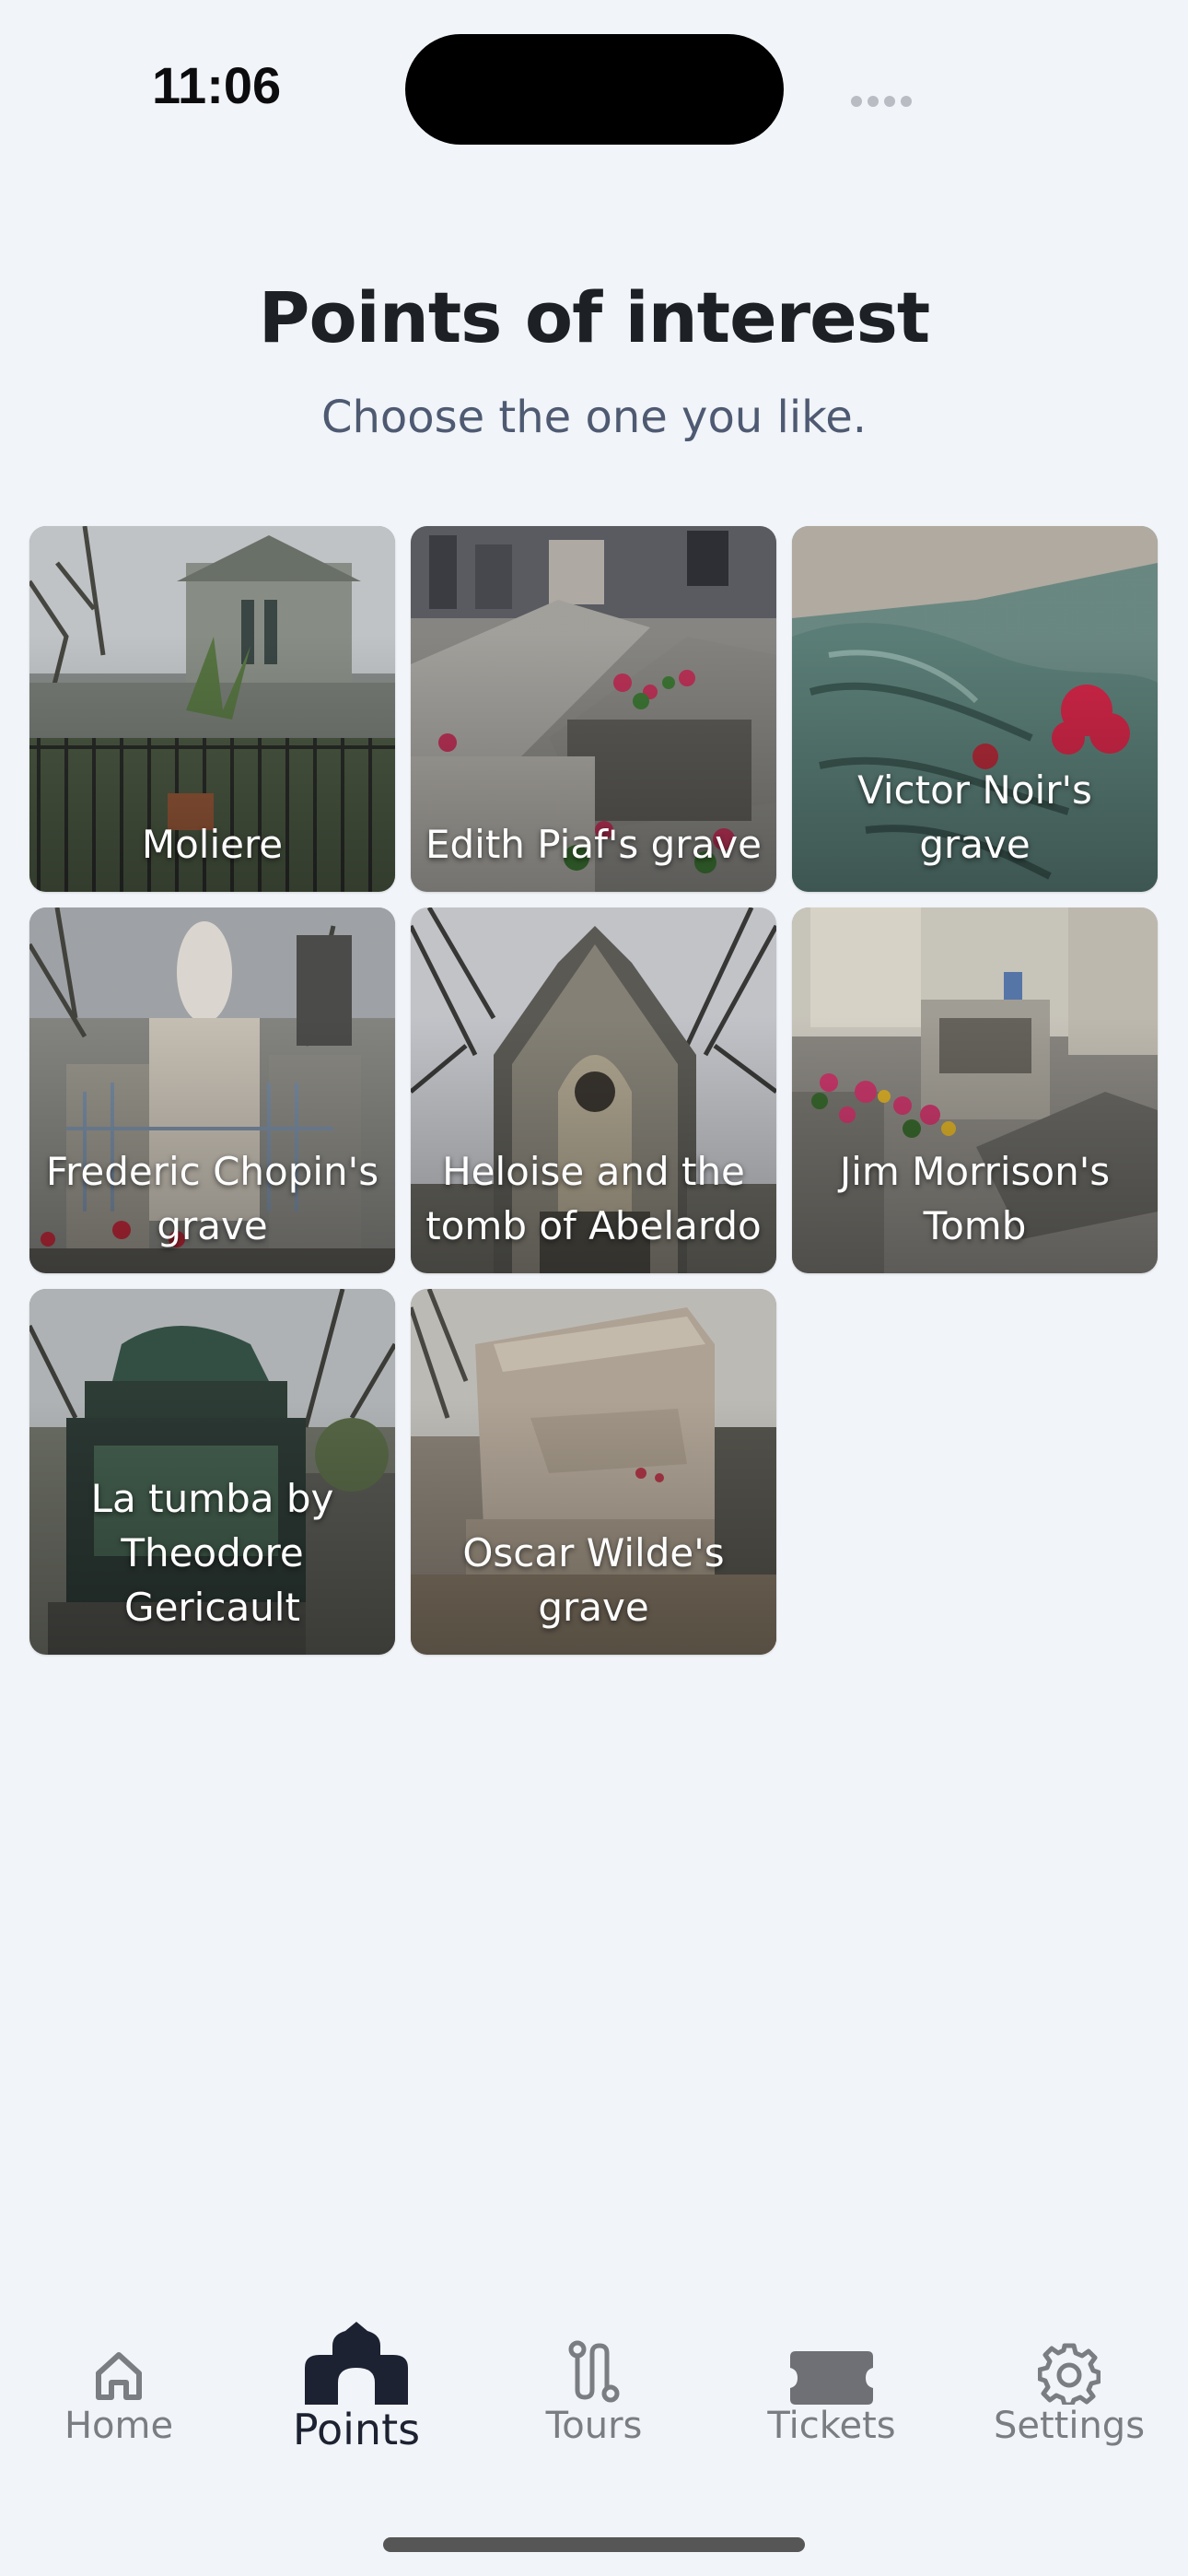 The width and height of the screenshot is (1188, 2576). I want to click on tab-points: Points, so click(356, 2391).